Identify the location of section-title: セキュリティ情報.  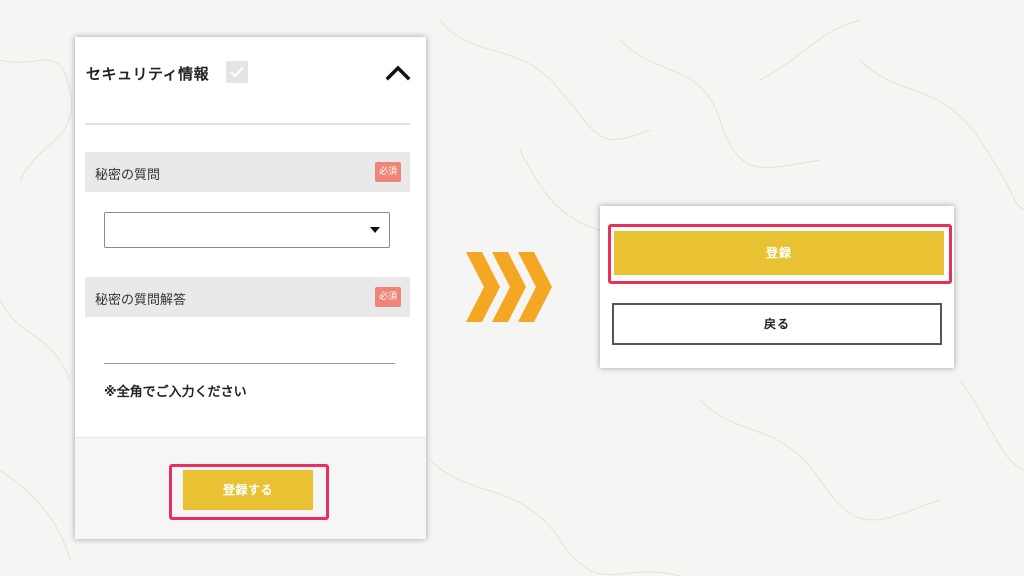
(148, 74).